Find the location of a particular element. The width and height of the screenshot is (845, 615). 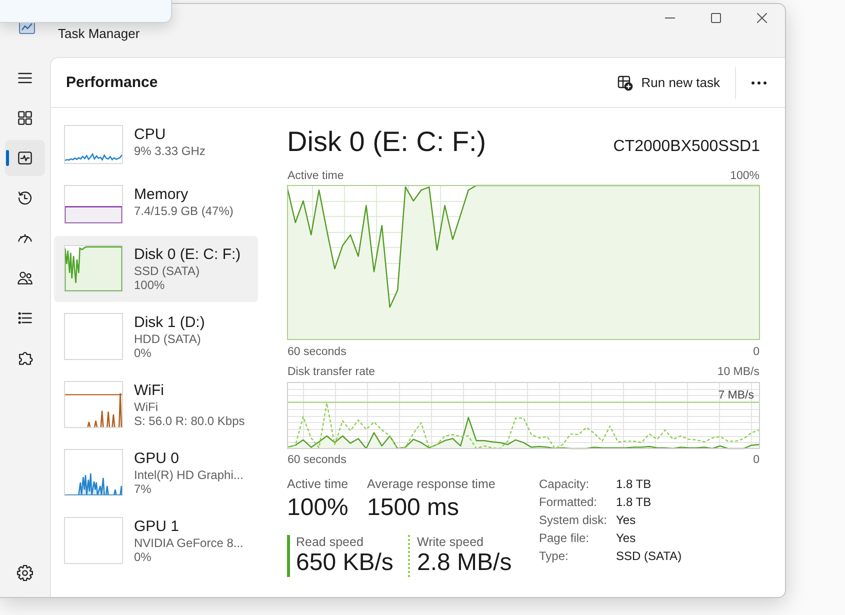

list-icon is located at coordinates (25, 318).